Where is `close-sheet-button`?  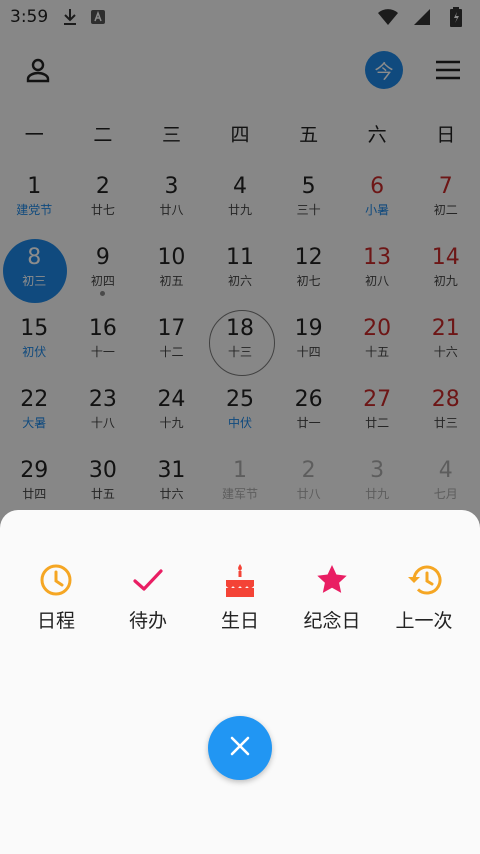 close-sheet-button is located at coordinates (240, 748).